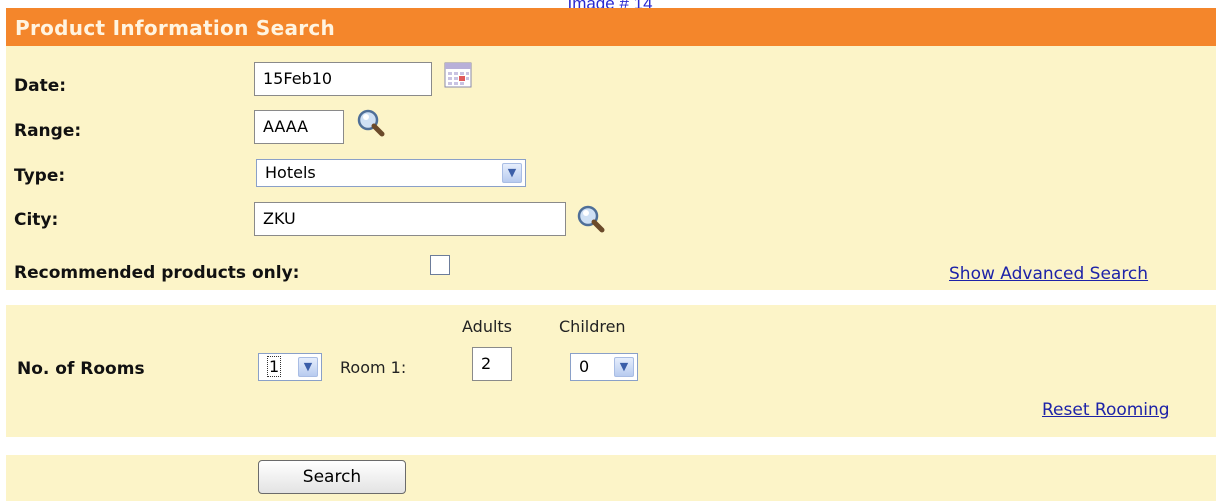 This screenshot has height=501, width=1220. Describe the element at coordinates (40, 86) in the screenshot. I see `date-label: Date:` at that location.